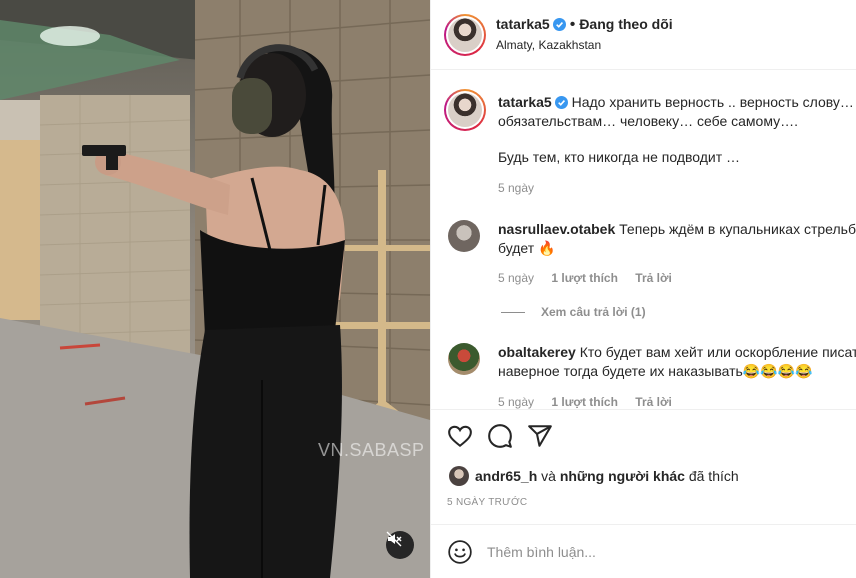 Image resolution: width=856 pixels, height=578 pixels. I want to click on mute-icon, so click(394, 539).